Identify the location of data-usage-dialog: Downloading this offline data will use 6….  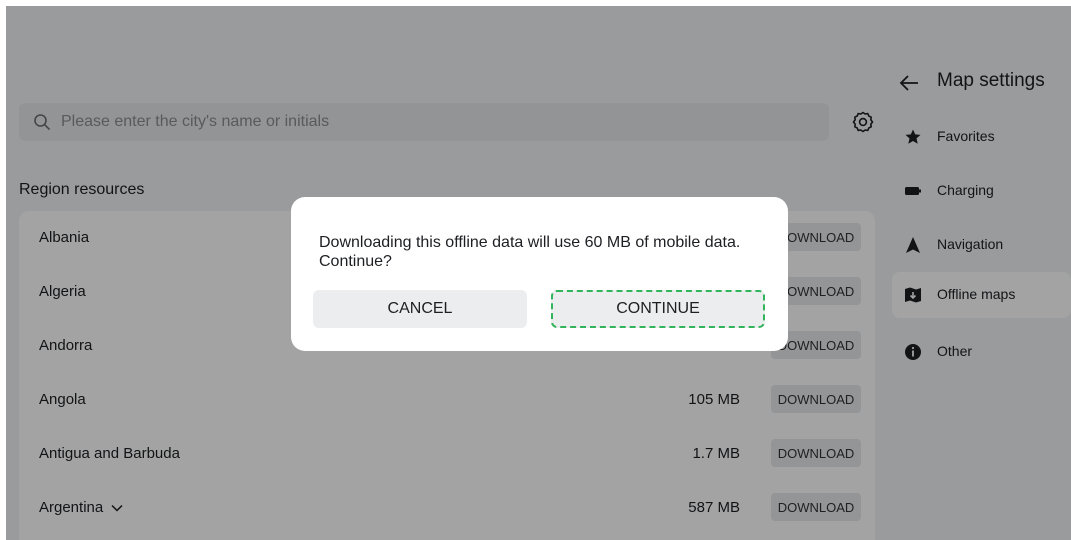
(539, 274).